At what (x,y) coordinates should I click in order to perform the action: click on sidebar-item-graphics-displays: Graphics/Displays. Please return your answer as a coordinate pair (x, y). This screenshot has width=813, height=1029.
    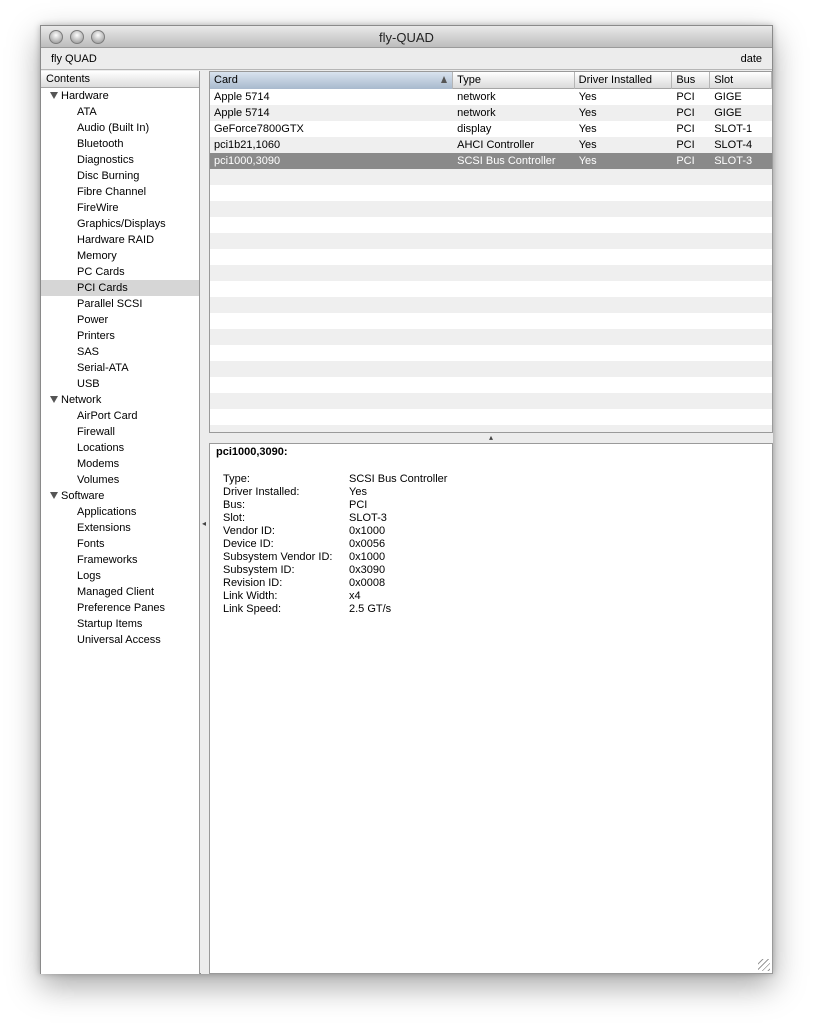
    Looking at the image, I should click on (120, 224).